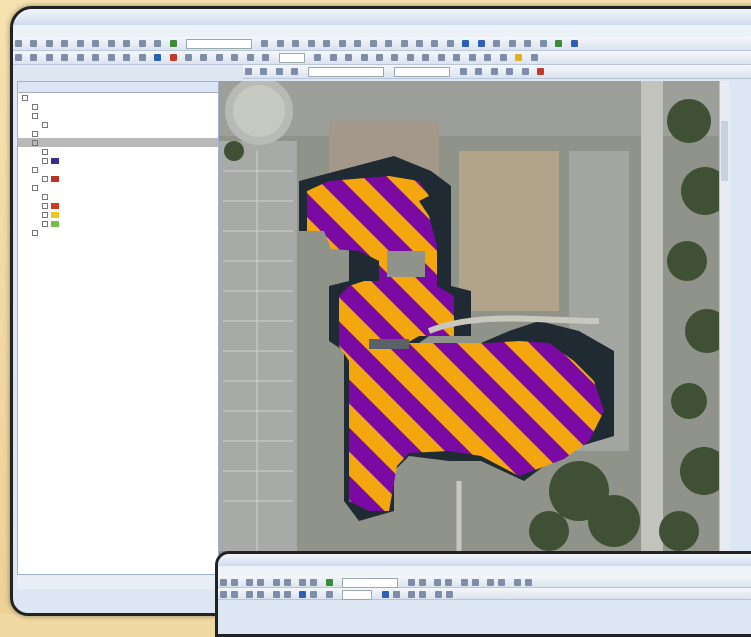  What do you see at coordinates (481, 43) in the screenshot?
I see `info-icon` at bounding box center [481, 43].